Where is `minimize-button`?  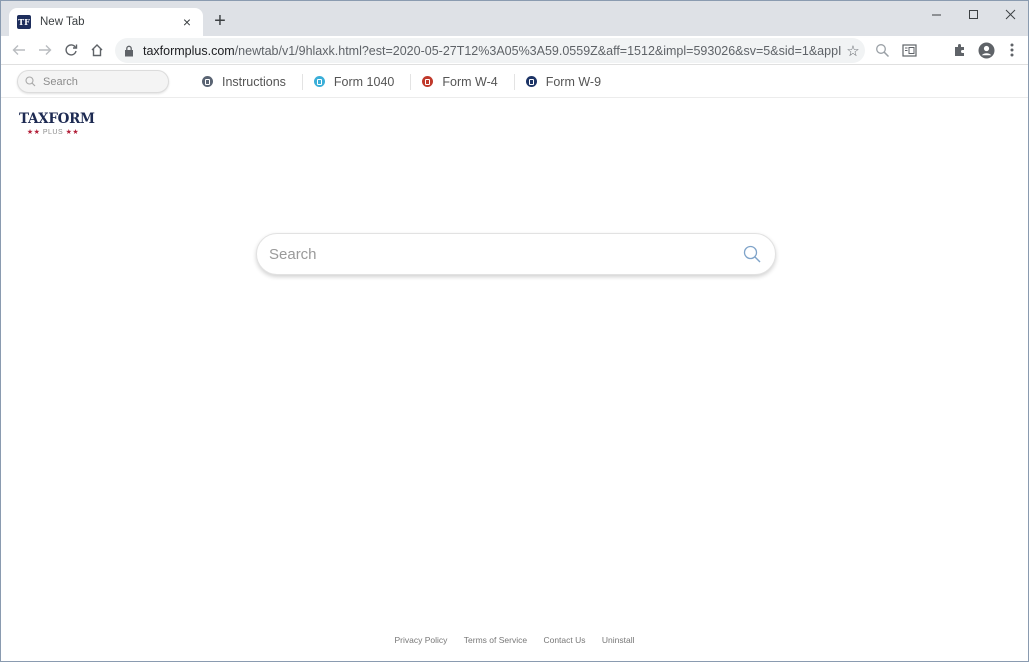
minimize-button is located at coordinates (936, 14).